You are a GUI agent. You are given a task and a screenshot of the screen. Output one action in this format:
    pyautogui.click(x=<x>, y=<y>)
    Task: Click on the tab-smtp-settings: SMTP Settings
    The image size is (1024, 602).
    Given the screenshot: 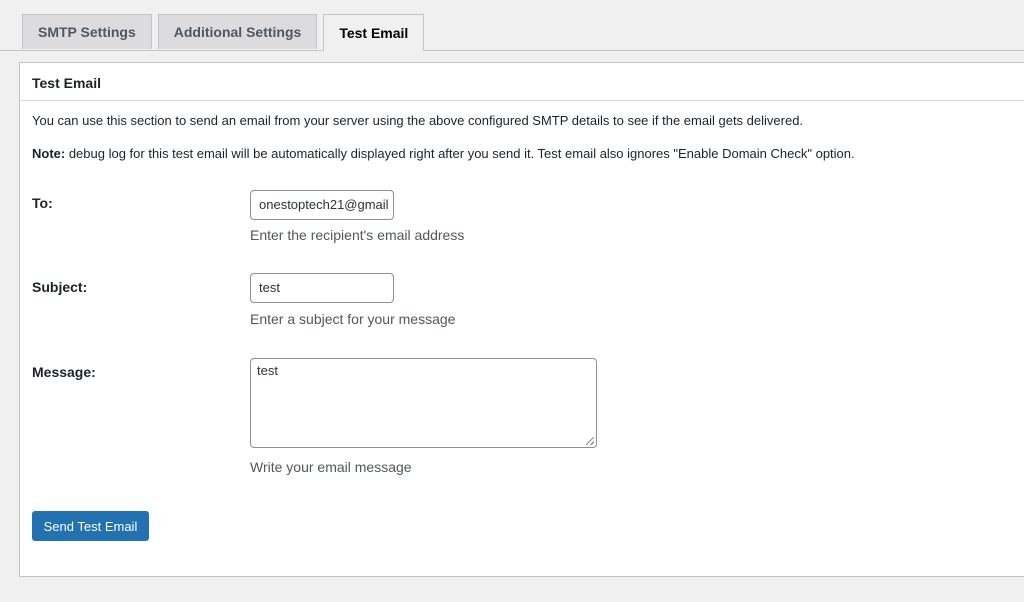 What is the action you would take?
    pyautogui.click(x=87, y=31)
    